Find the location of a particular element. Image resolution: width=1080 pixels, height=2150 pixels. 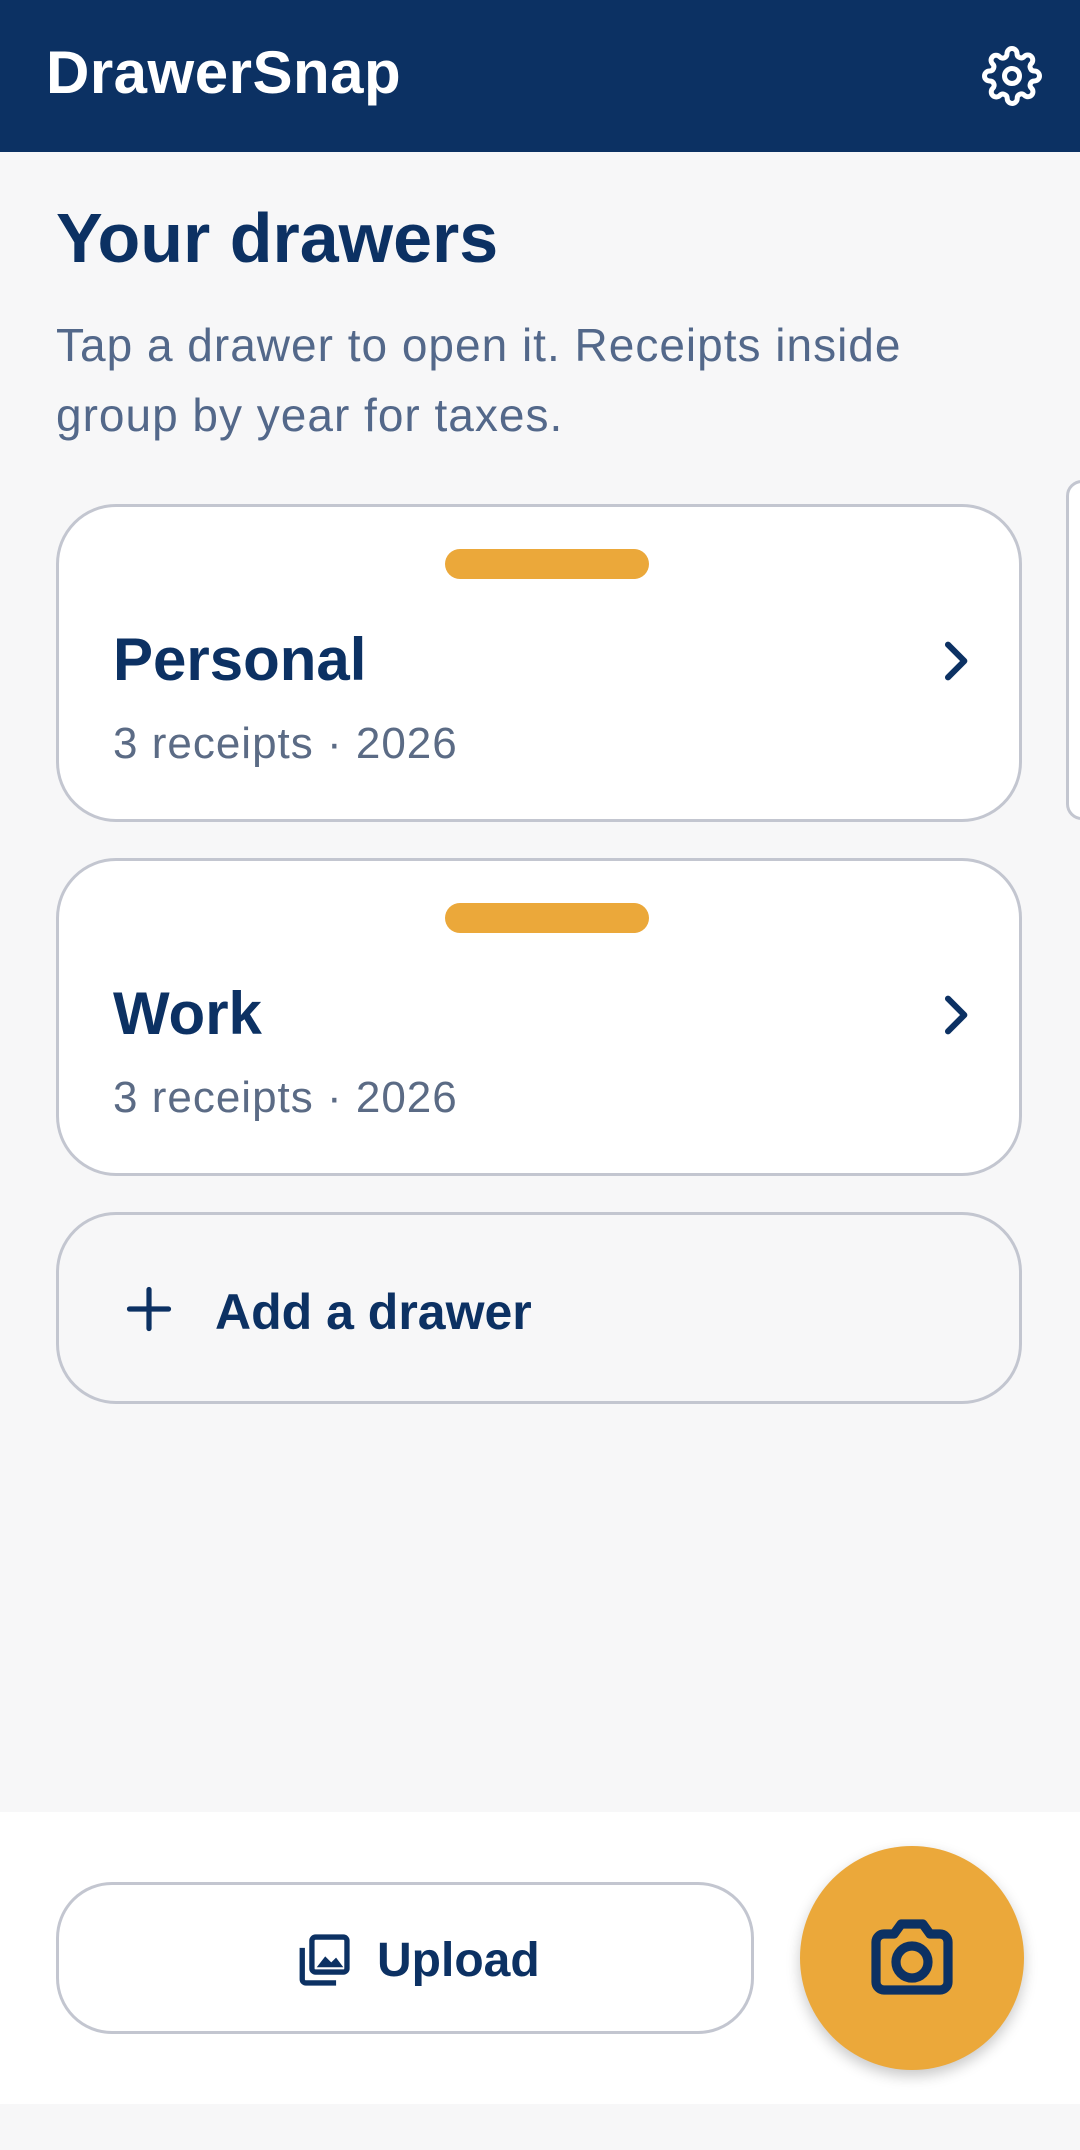

add-drawer-label: Add a drawer is located at coordinates (373, 1312).